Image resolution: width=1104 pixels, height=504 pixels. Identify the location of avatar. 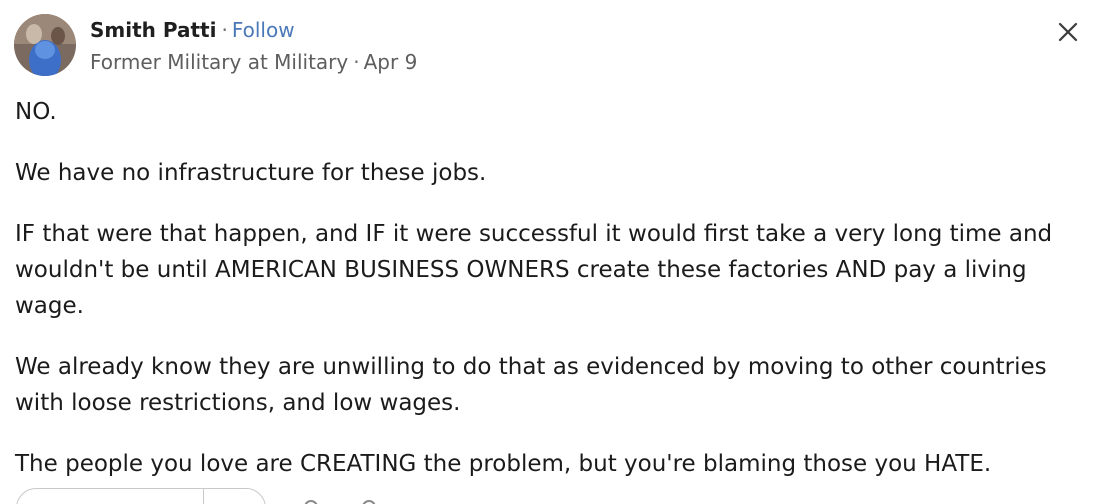
(45, 45).